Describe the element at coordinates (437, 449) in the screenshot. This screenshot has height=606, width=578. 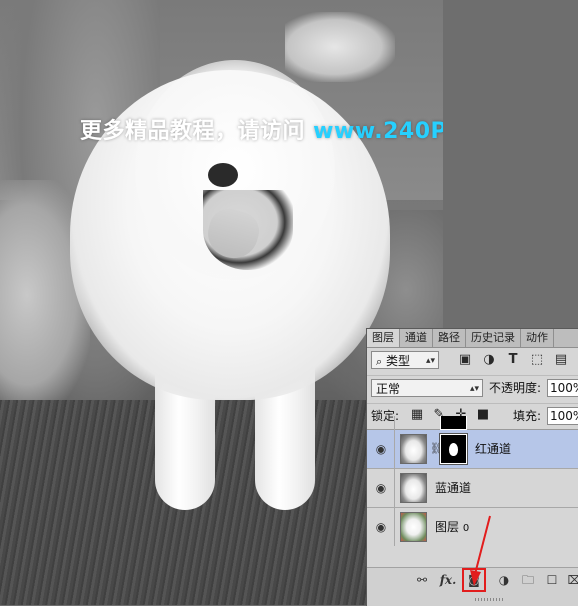
I see `chain-link-icon: ⛓` at that location.